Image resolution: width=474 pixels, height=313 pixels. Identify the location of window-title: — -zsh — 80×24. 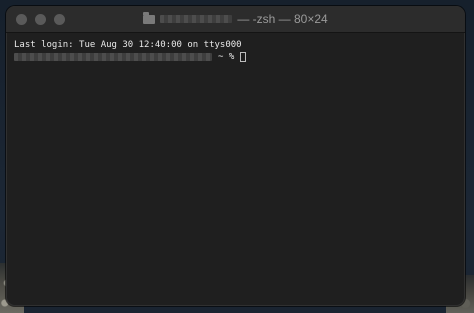
(235, 18).